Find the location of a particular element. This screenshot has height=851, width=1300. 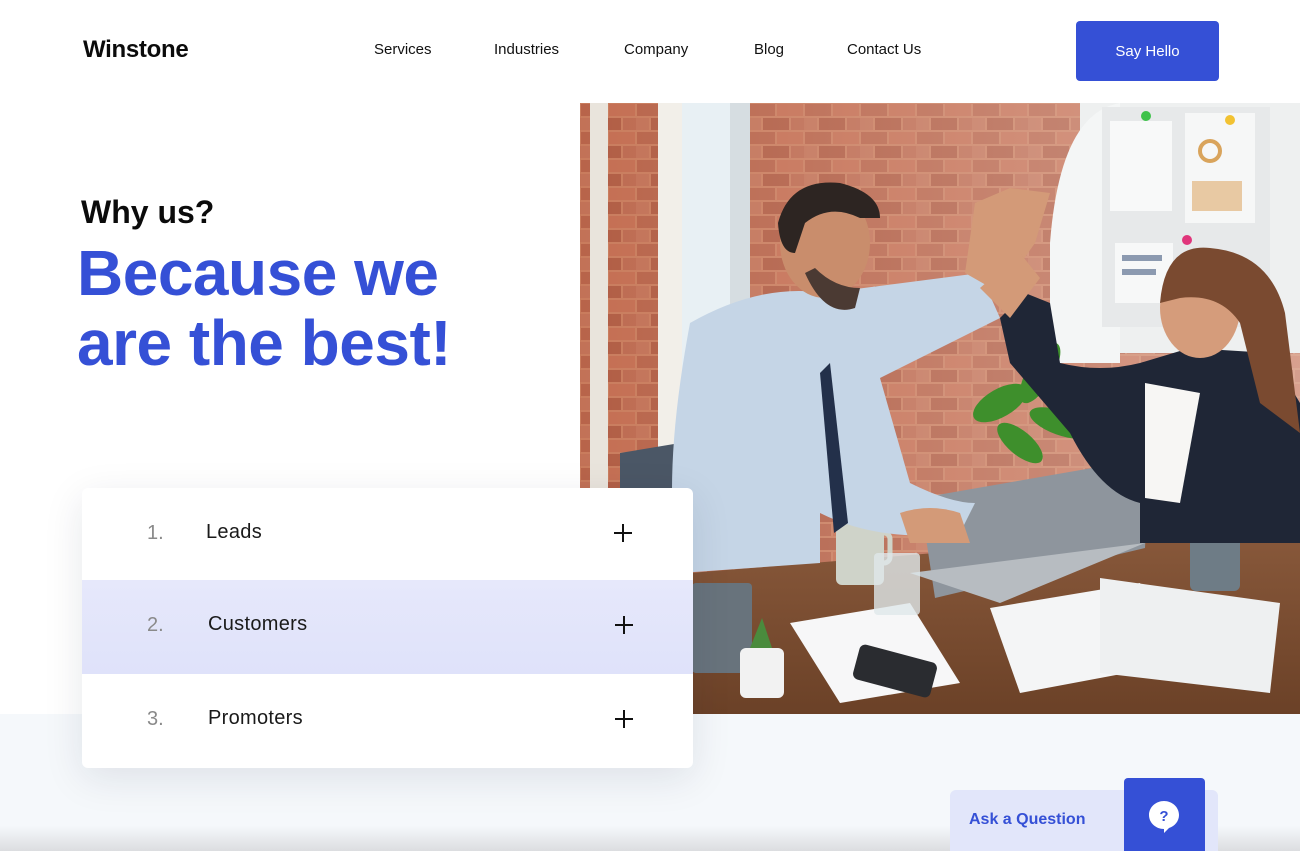

accordion-item-customers: 2. Customers is located at coordinates (387, 627).